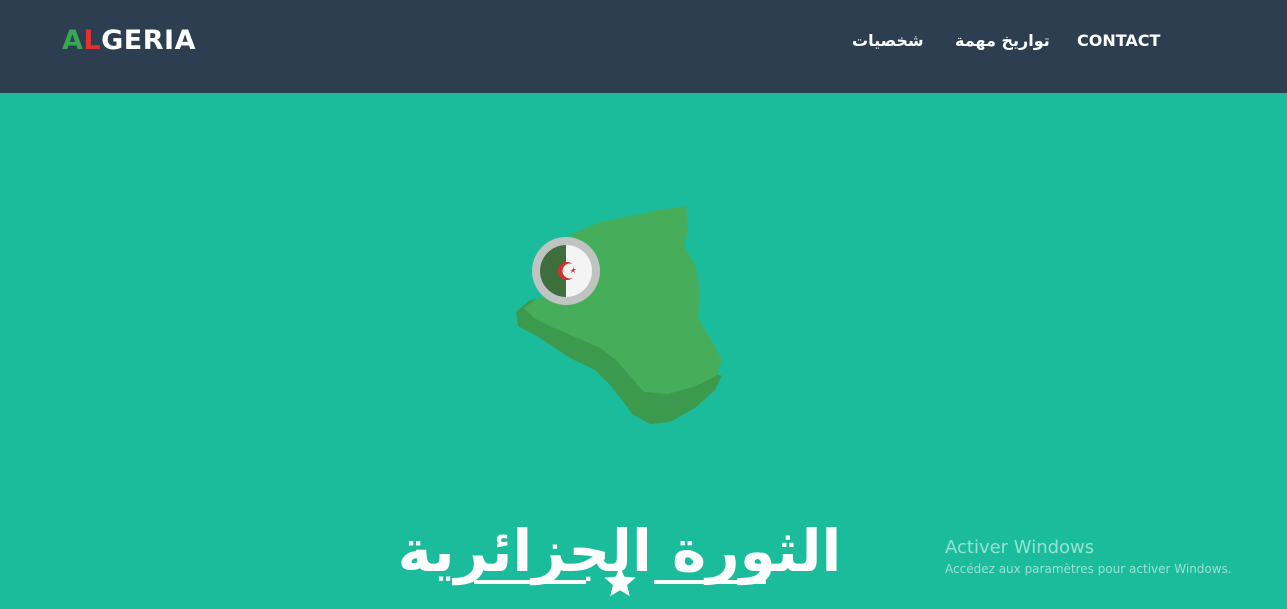 This screenshot has width=1287, height=609. I want to click on brand-text-rest: GERIA, so click(148, 40).